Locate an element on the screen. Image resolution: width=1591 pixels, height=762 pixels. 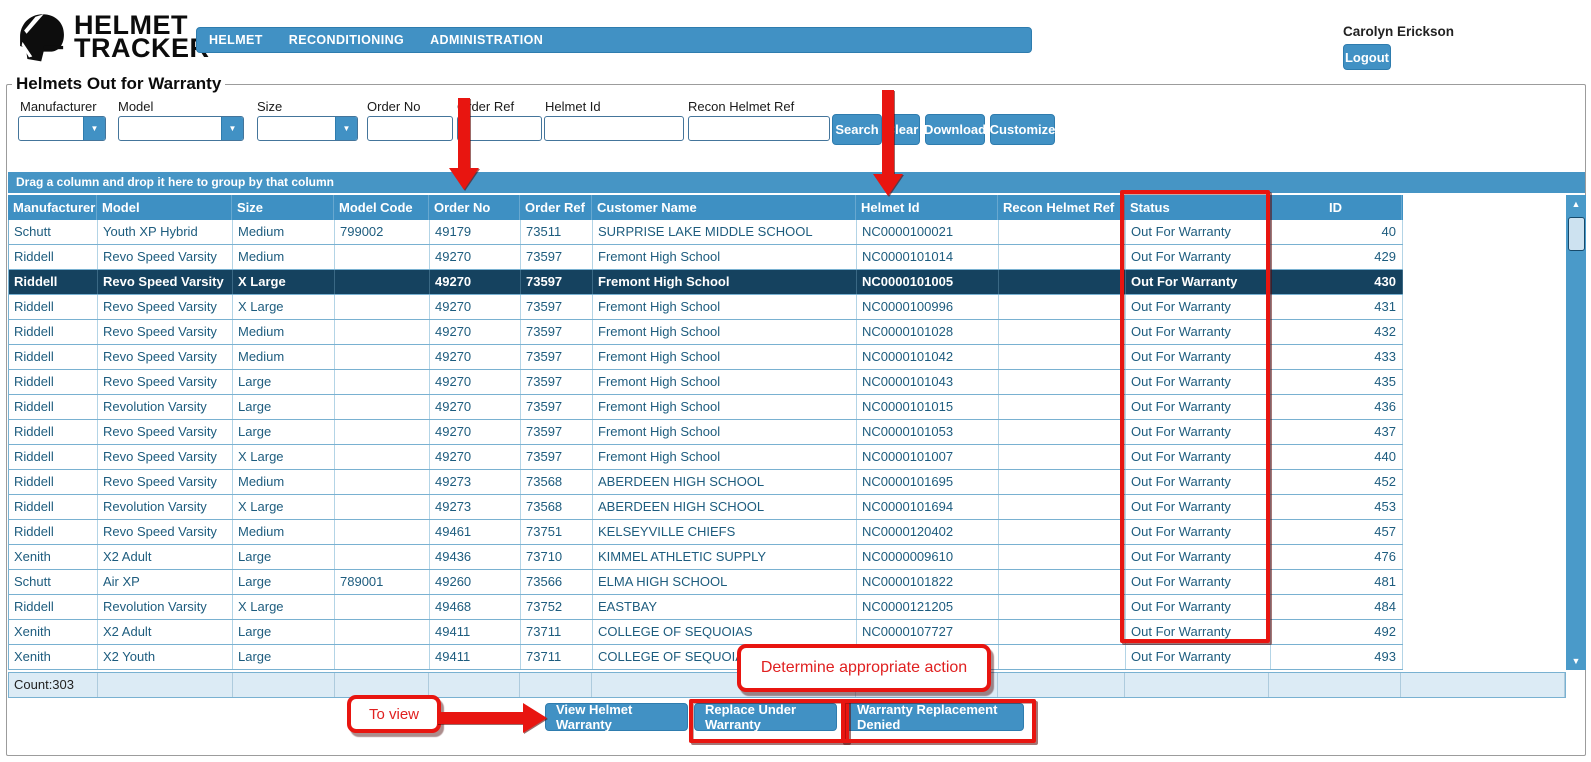
scroll-down-icon: ▼ is located at coordinates (1576, 661).